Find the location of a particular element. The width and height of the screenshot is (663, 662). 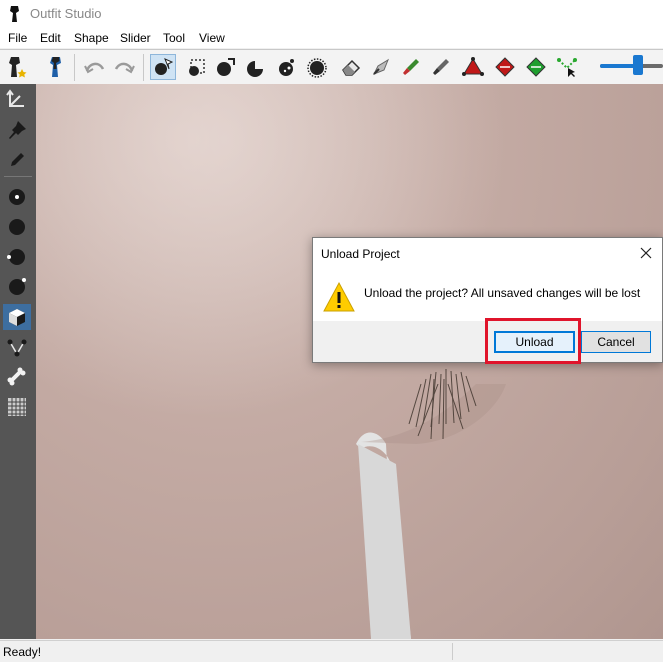

brush-size-slider is located at coordinates (631, 66).